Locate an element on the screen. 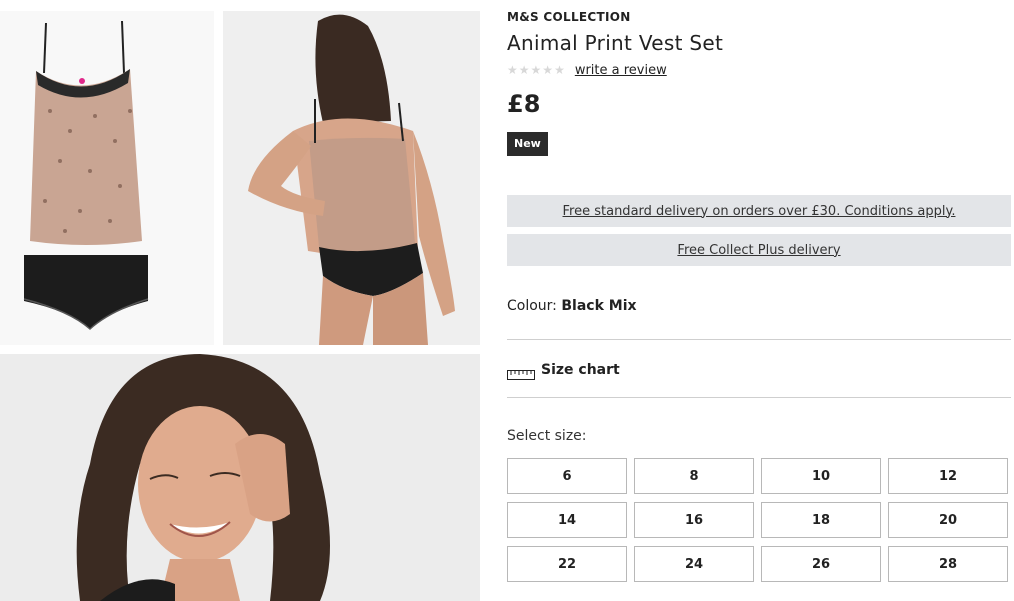 The image size is (1014, 601). size-option-12: 12 is located at coordinates (948, 476).